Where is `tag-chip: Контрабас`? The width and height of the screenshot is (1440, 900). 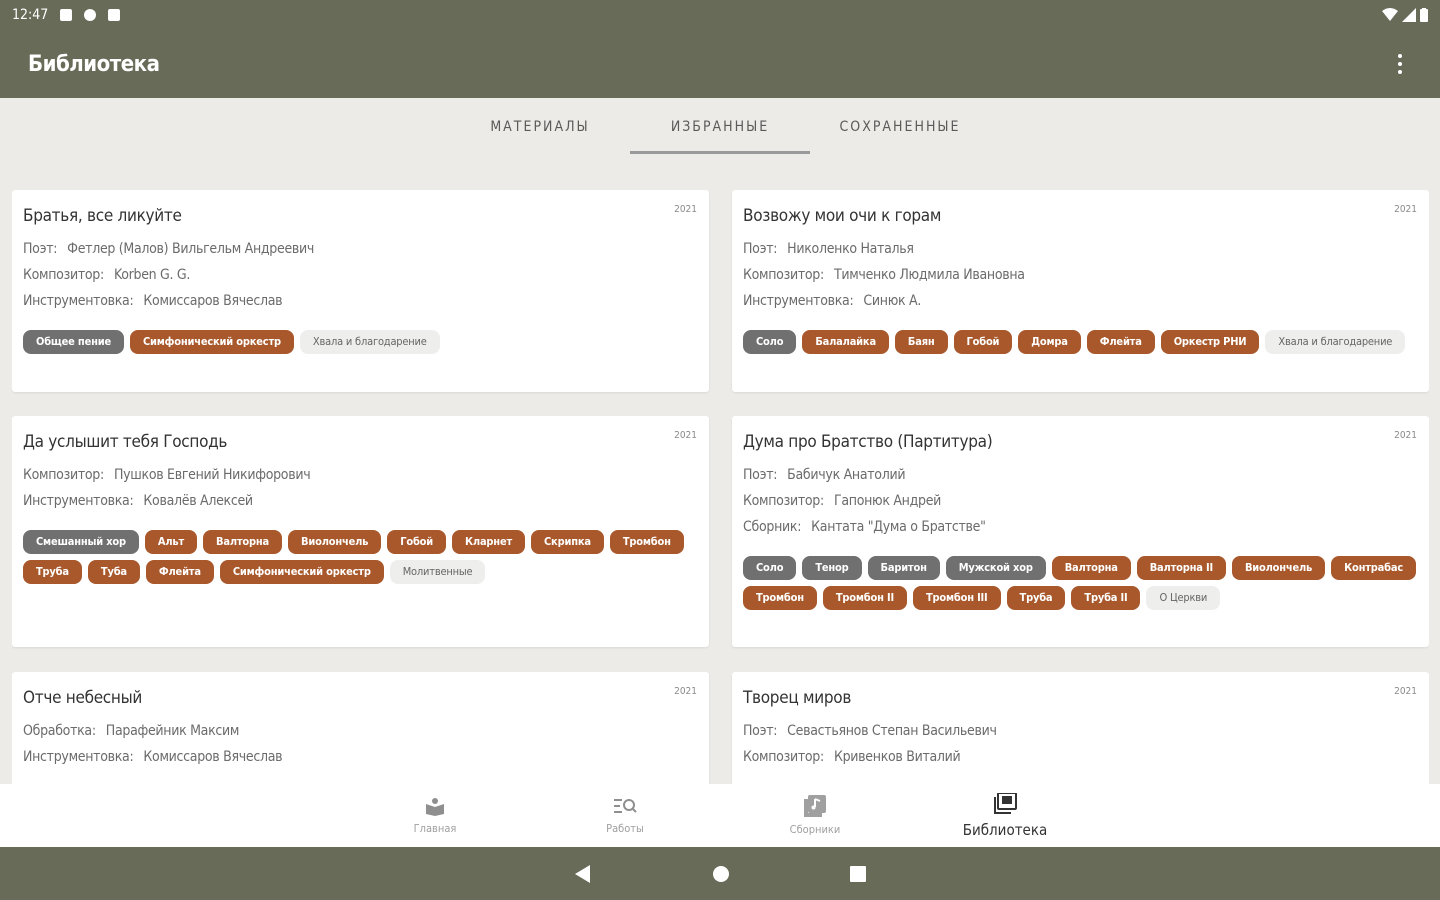
tag-chip: Контрабас is located at coordinates (1374, 568).